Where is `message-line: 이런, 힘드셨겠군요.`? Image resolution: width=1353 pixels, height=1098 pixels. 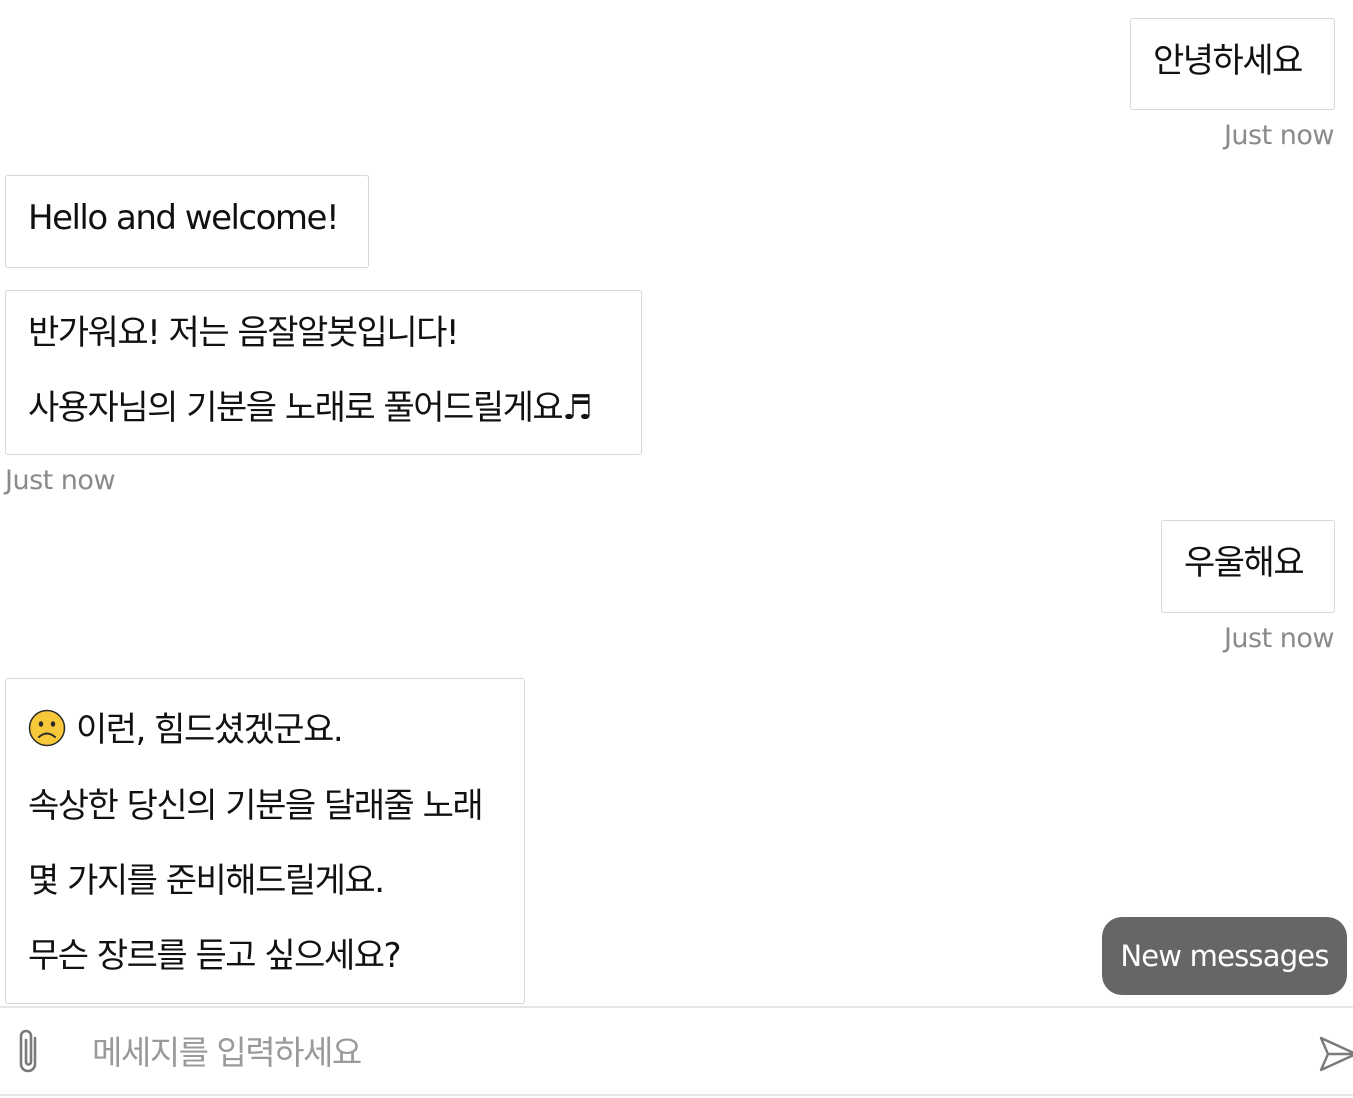 message-line: 이런, 힘드셨겠군요. is located at coordinates (186, 729).